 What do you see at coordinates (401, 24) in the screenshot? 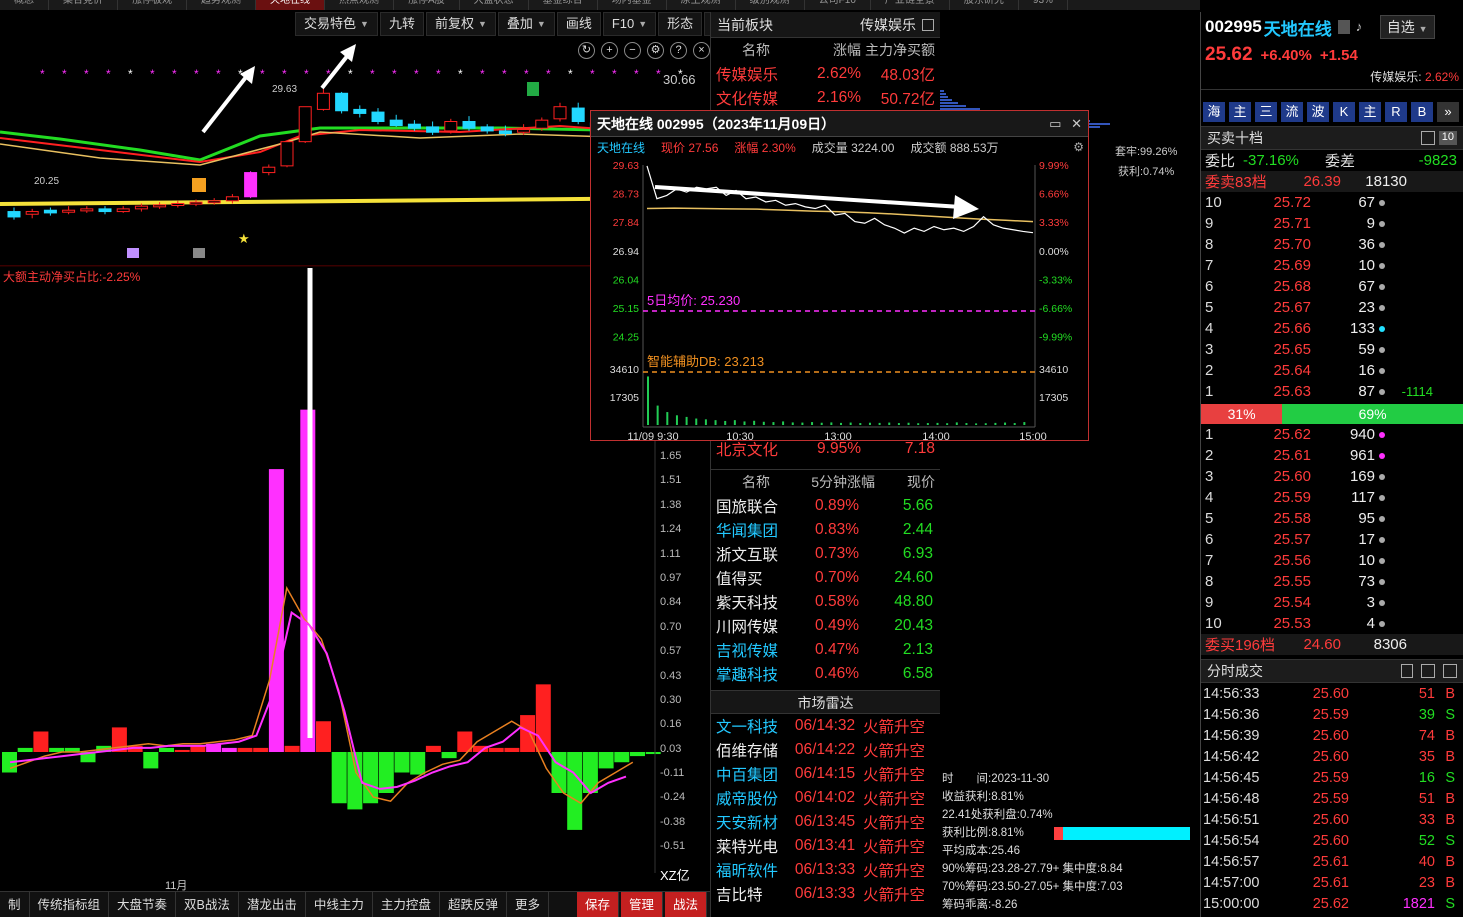
I see `nine-turn-button: 九转` at bounding box center [401, 24].